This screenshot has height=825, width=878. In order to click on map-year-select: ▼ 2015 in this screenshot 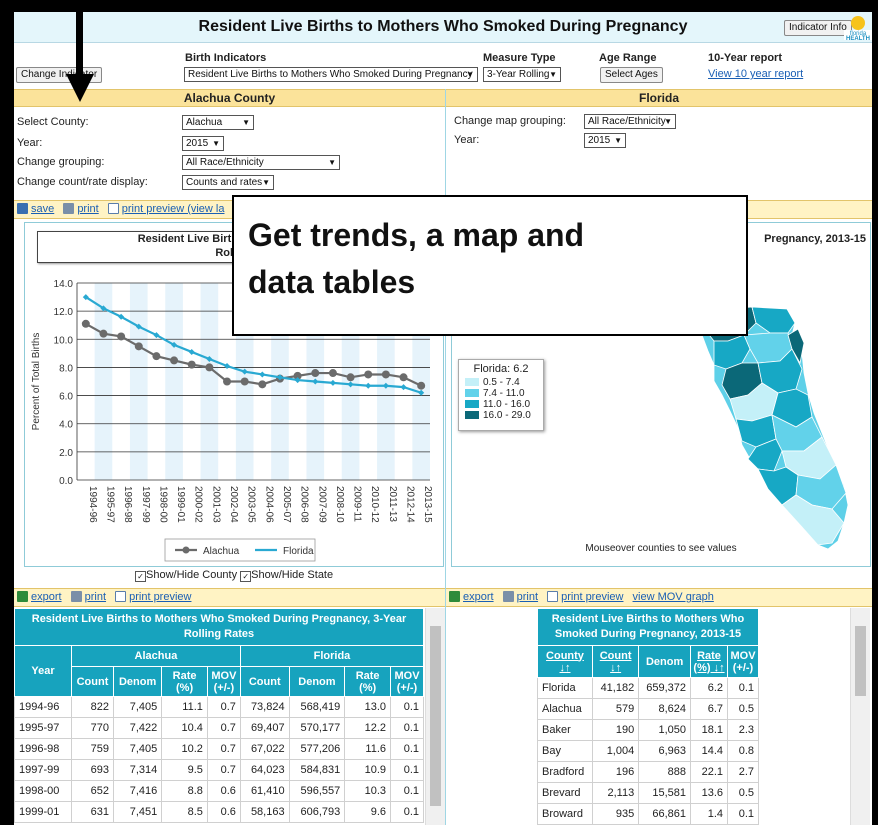, I will do `click(605, 140)`.